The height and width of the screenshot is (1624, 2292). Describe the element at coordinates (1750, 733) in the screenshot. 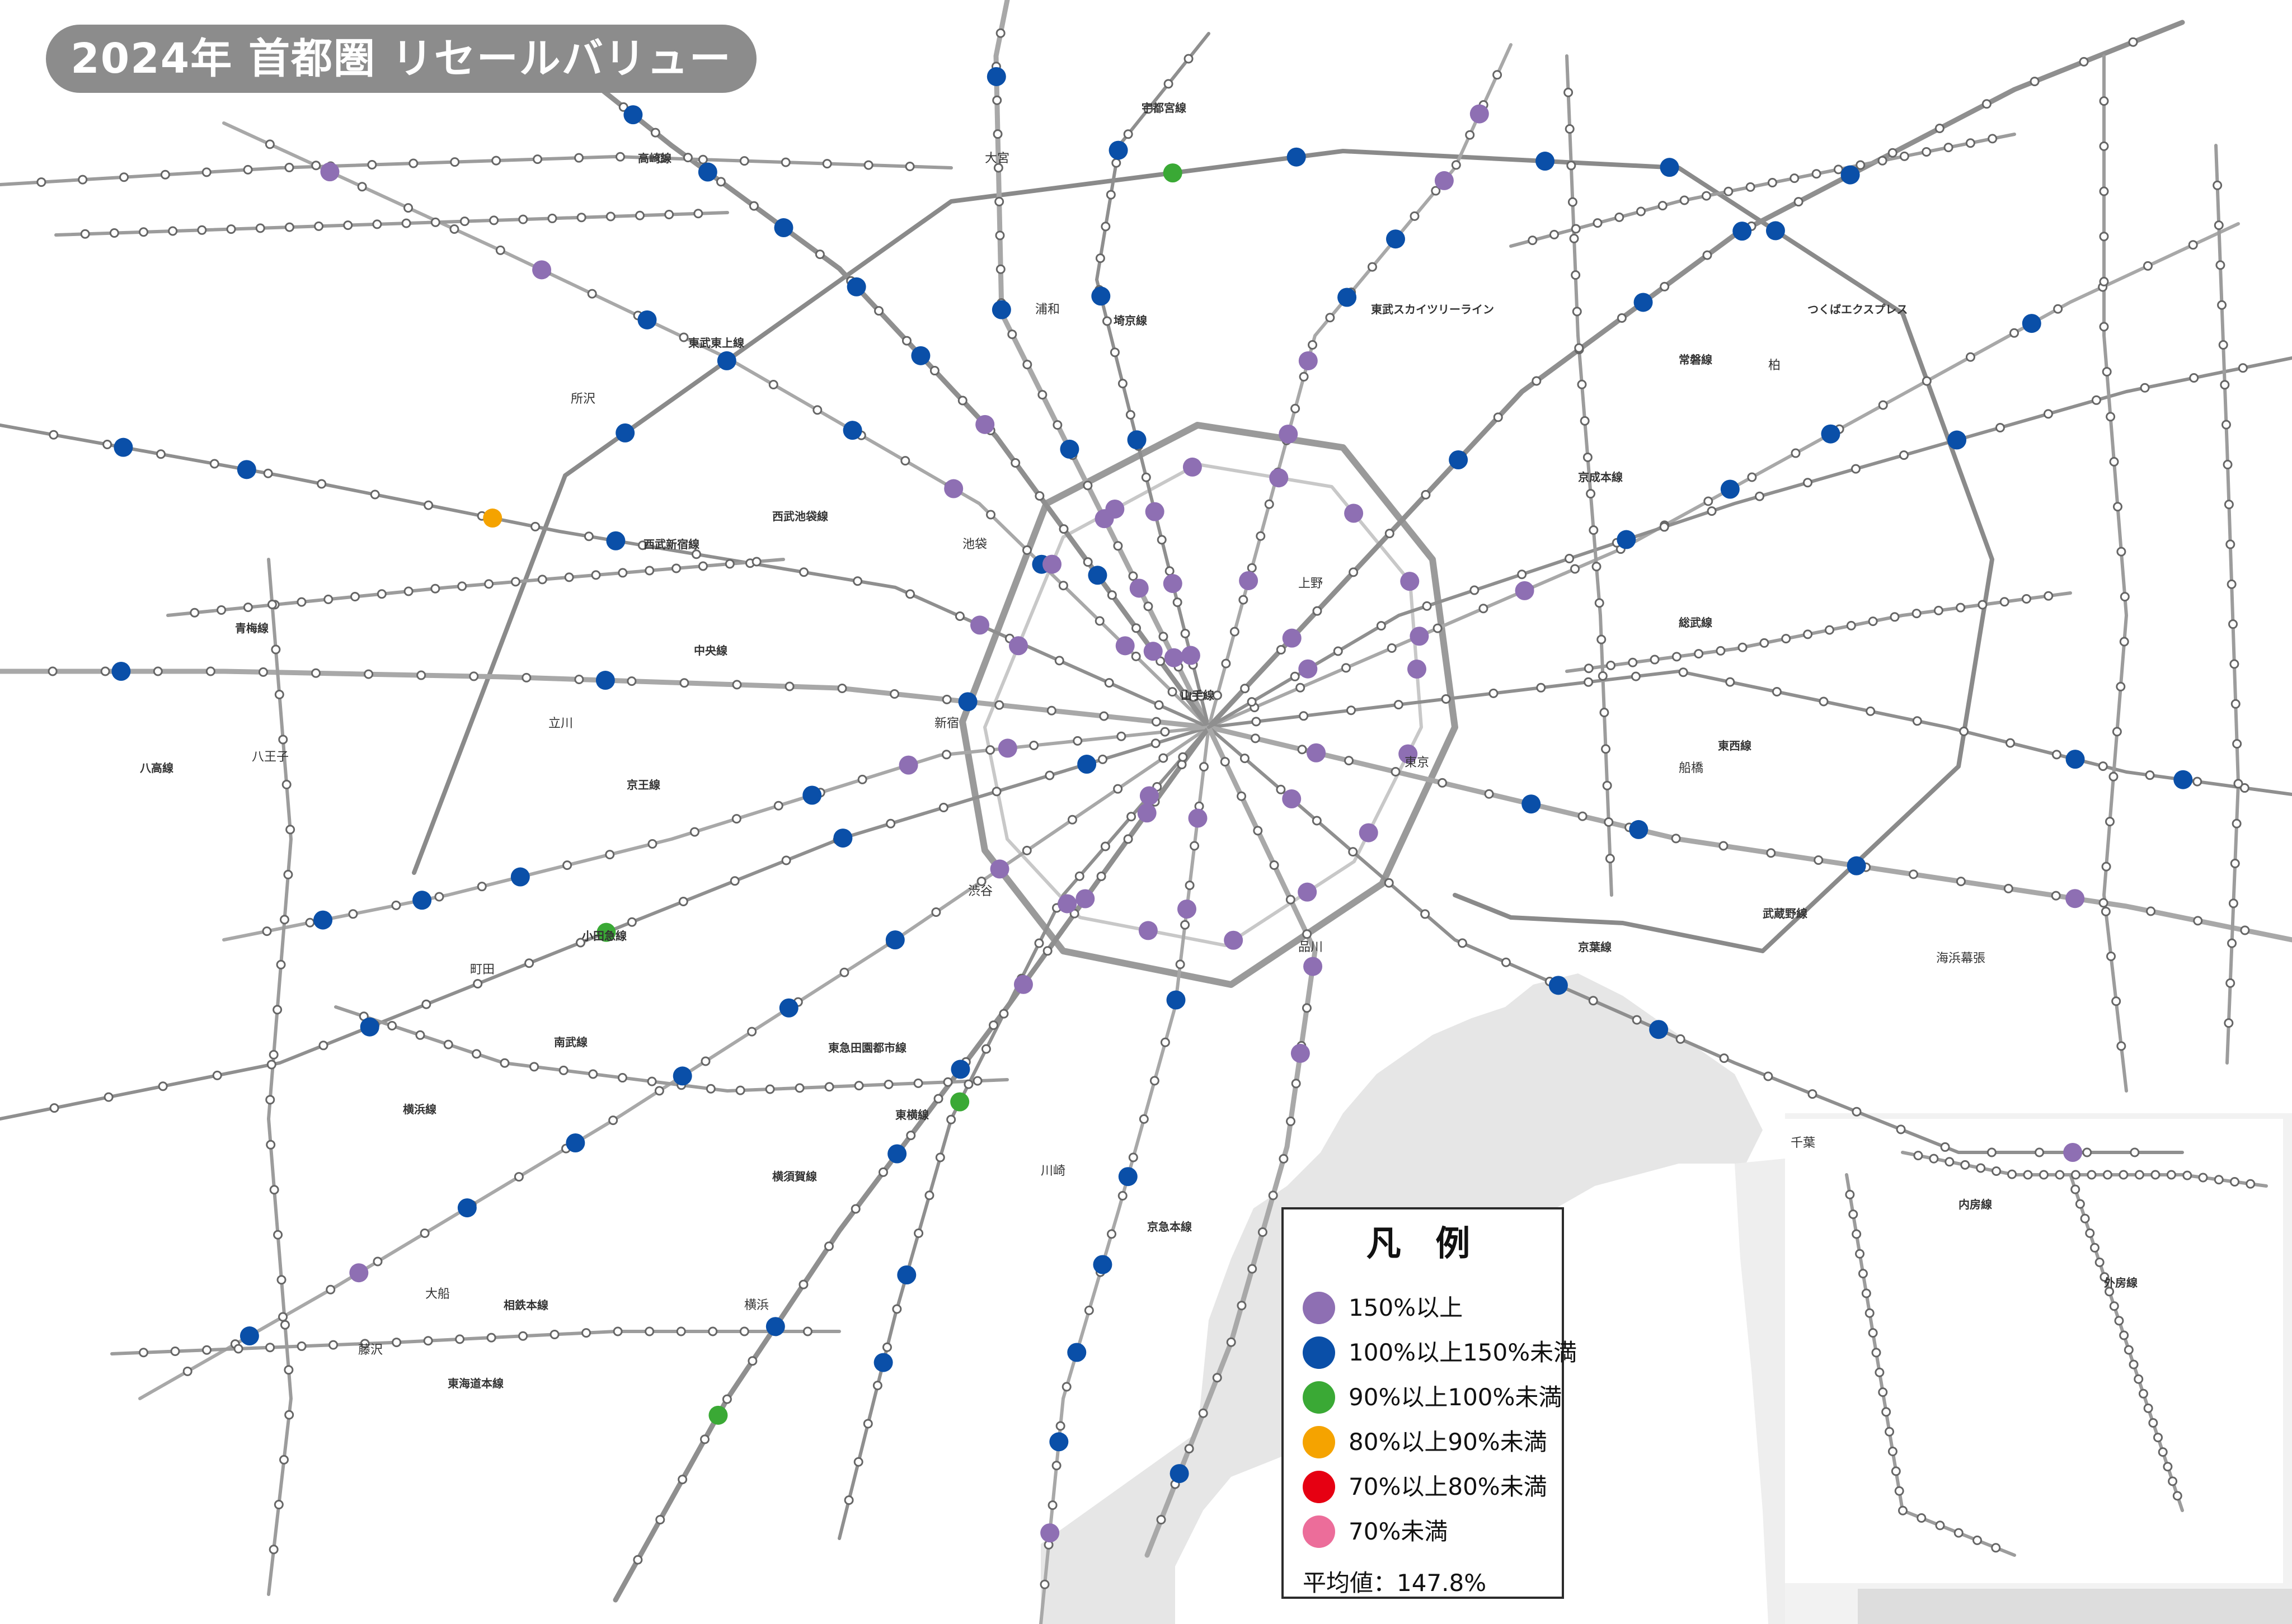

I see `radial-line` at that location.